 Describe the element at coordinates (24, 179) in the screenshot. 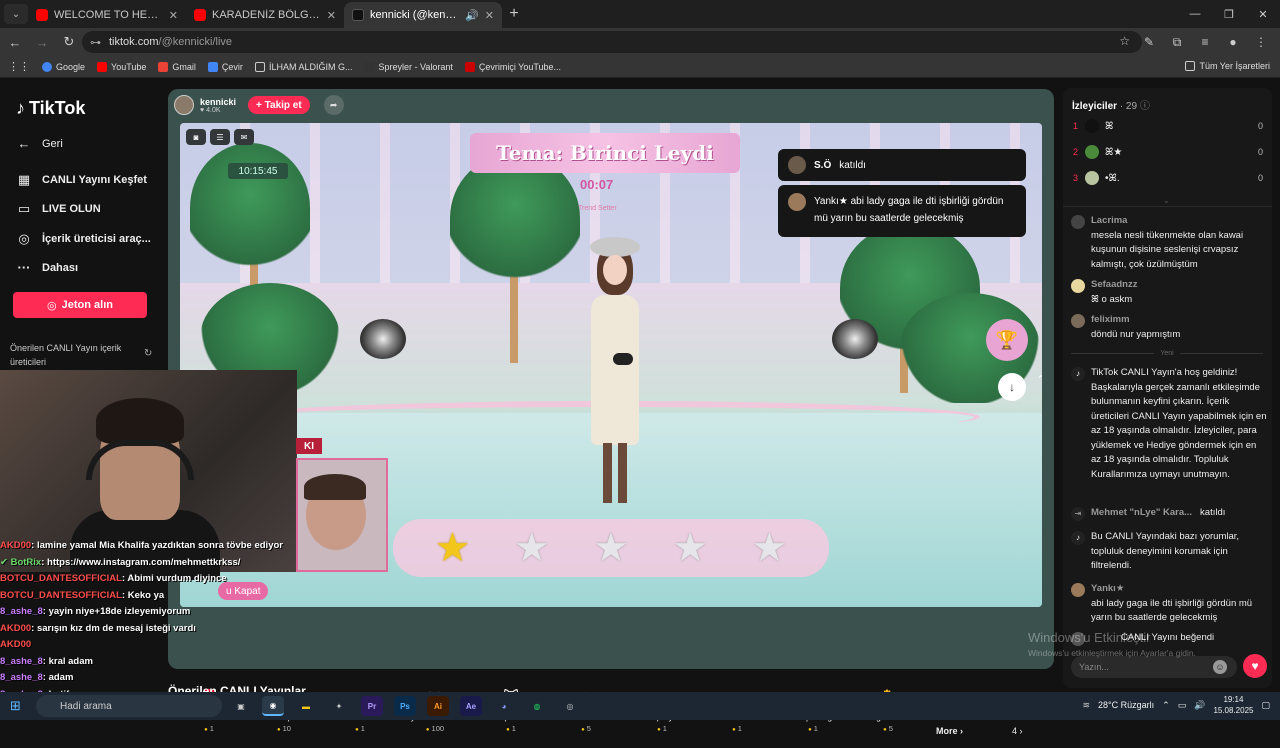

I see `live-calendar-icon: ▦` at that location.